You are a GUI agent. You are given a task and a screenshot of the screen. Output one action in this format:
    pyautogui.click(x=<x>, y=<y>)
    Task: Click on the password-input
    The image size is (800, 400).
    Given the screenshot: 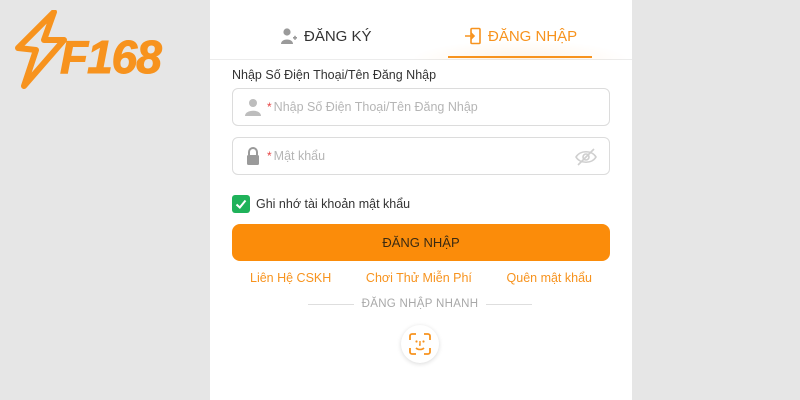 What is the action you would take?
    pyautogui.click(x=423, y=156)
    